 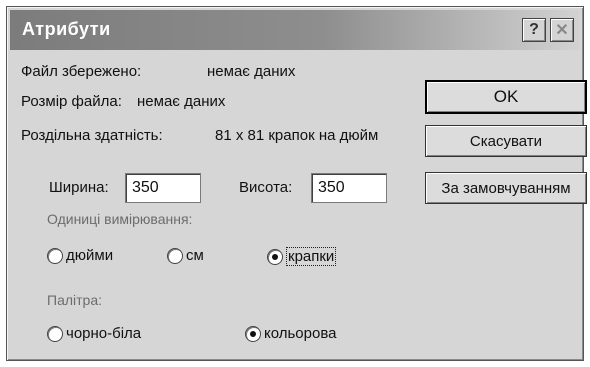 What do you see at coordinates (300, 333) in the screenshot?
I see `palette-option-label: кольорова` at bounding box center [300, 333].